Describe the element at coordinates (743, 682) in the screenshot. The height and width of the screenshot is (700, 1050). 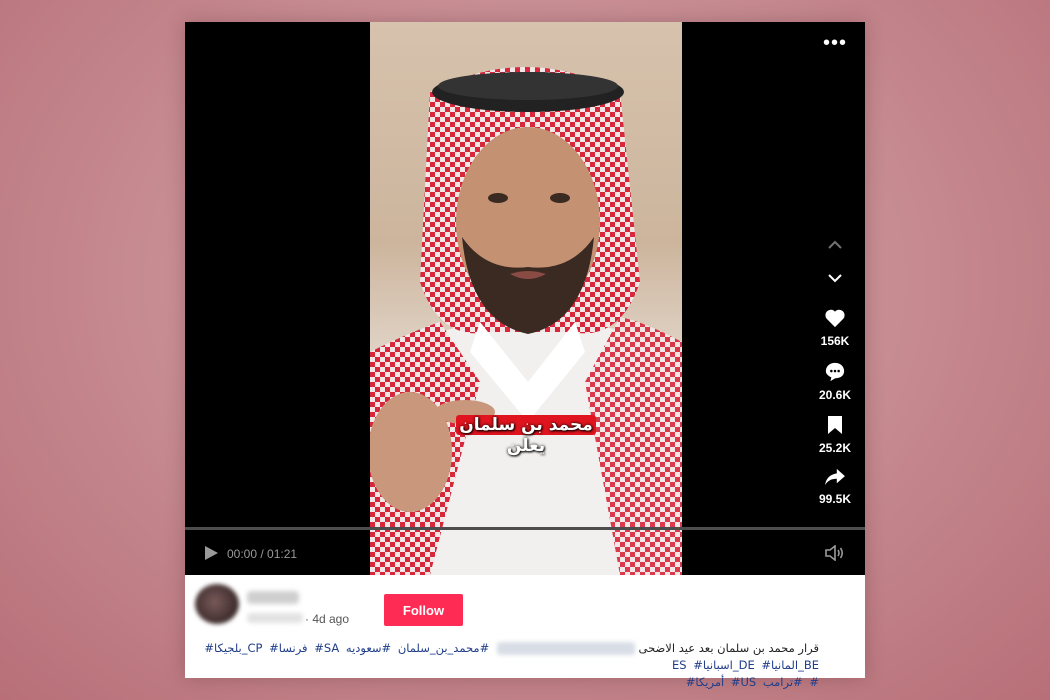
I see `hashtag: US#` at that location.